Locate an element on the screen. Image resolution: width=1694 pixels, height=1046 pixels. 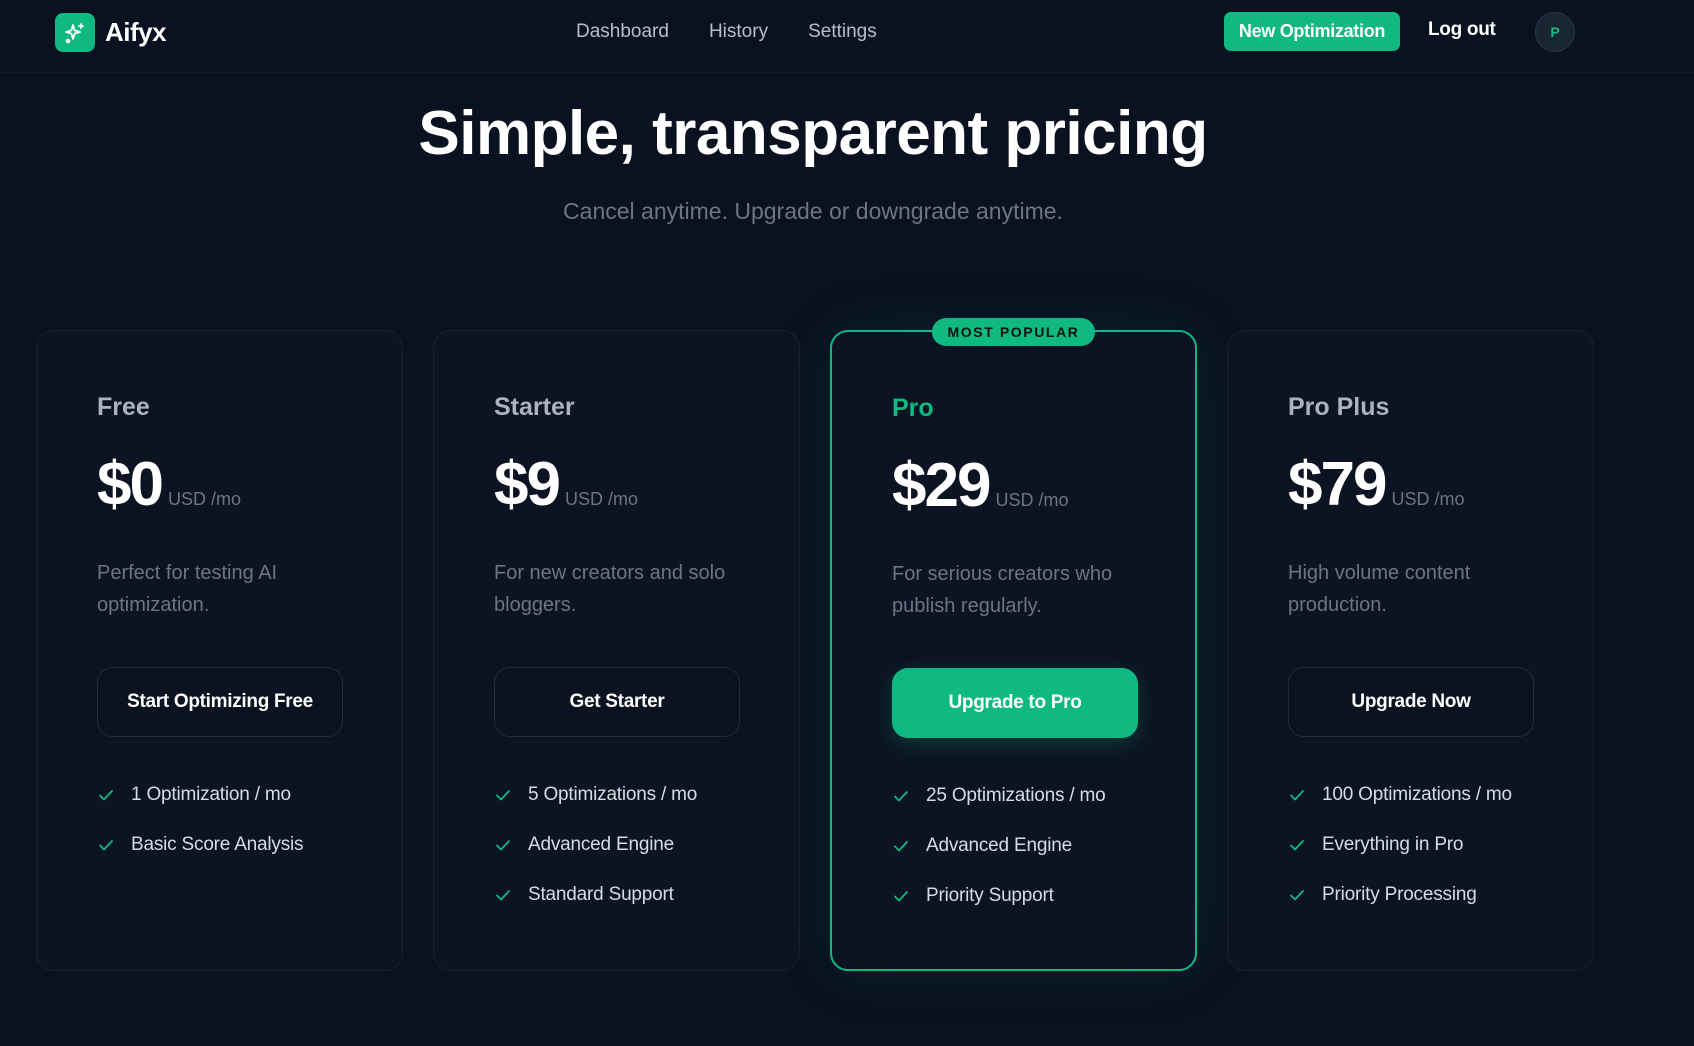
feature-text: Priority Processing is located at coordinates (1399, 894).